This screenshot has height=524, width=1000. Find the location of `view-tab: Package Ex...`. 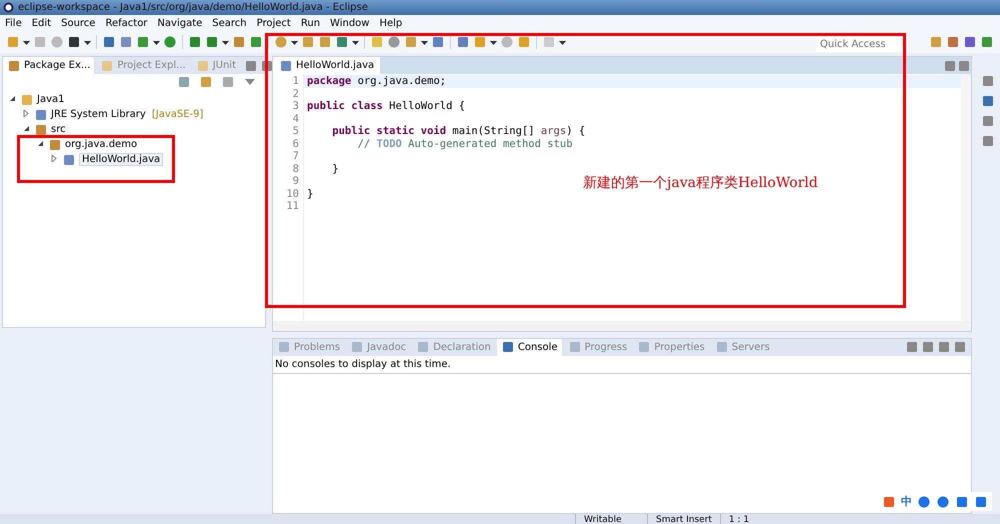

view-tab: Package Ex... is located at coordinates (48, 65).